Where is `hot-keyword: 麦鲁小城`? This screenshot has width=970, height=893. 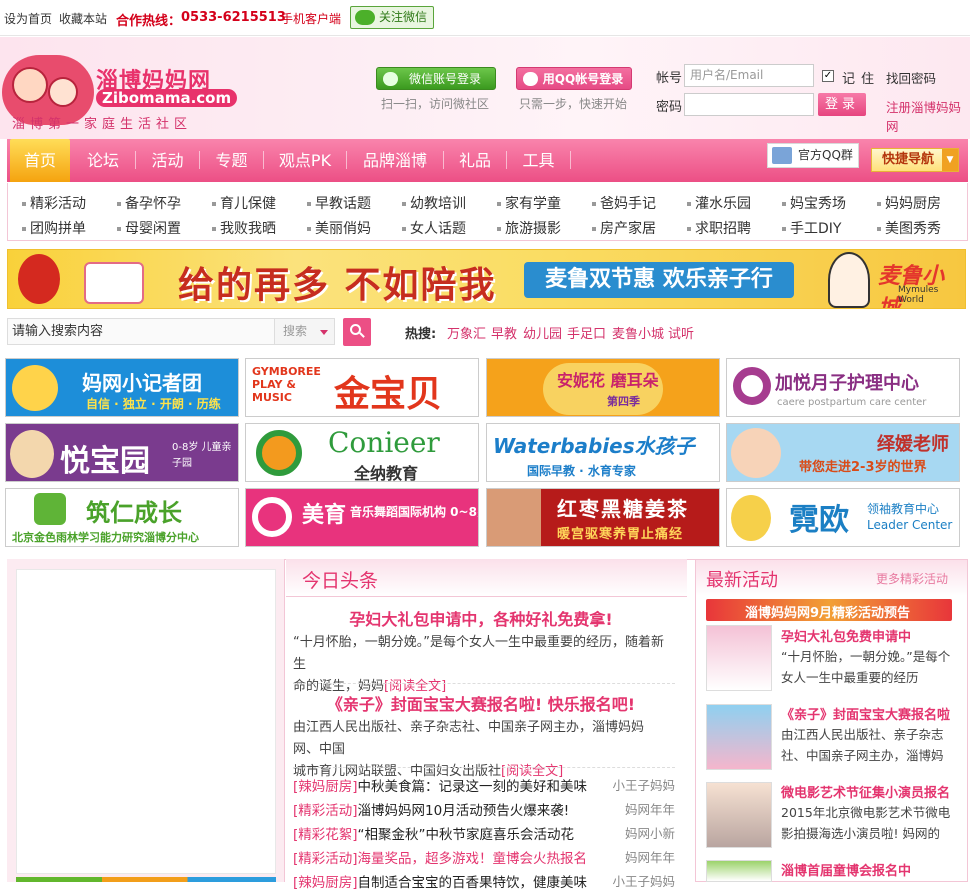
hot-keyword: 麦鲁小城 is located at coordinates (638, 332).